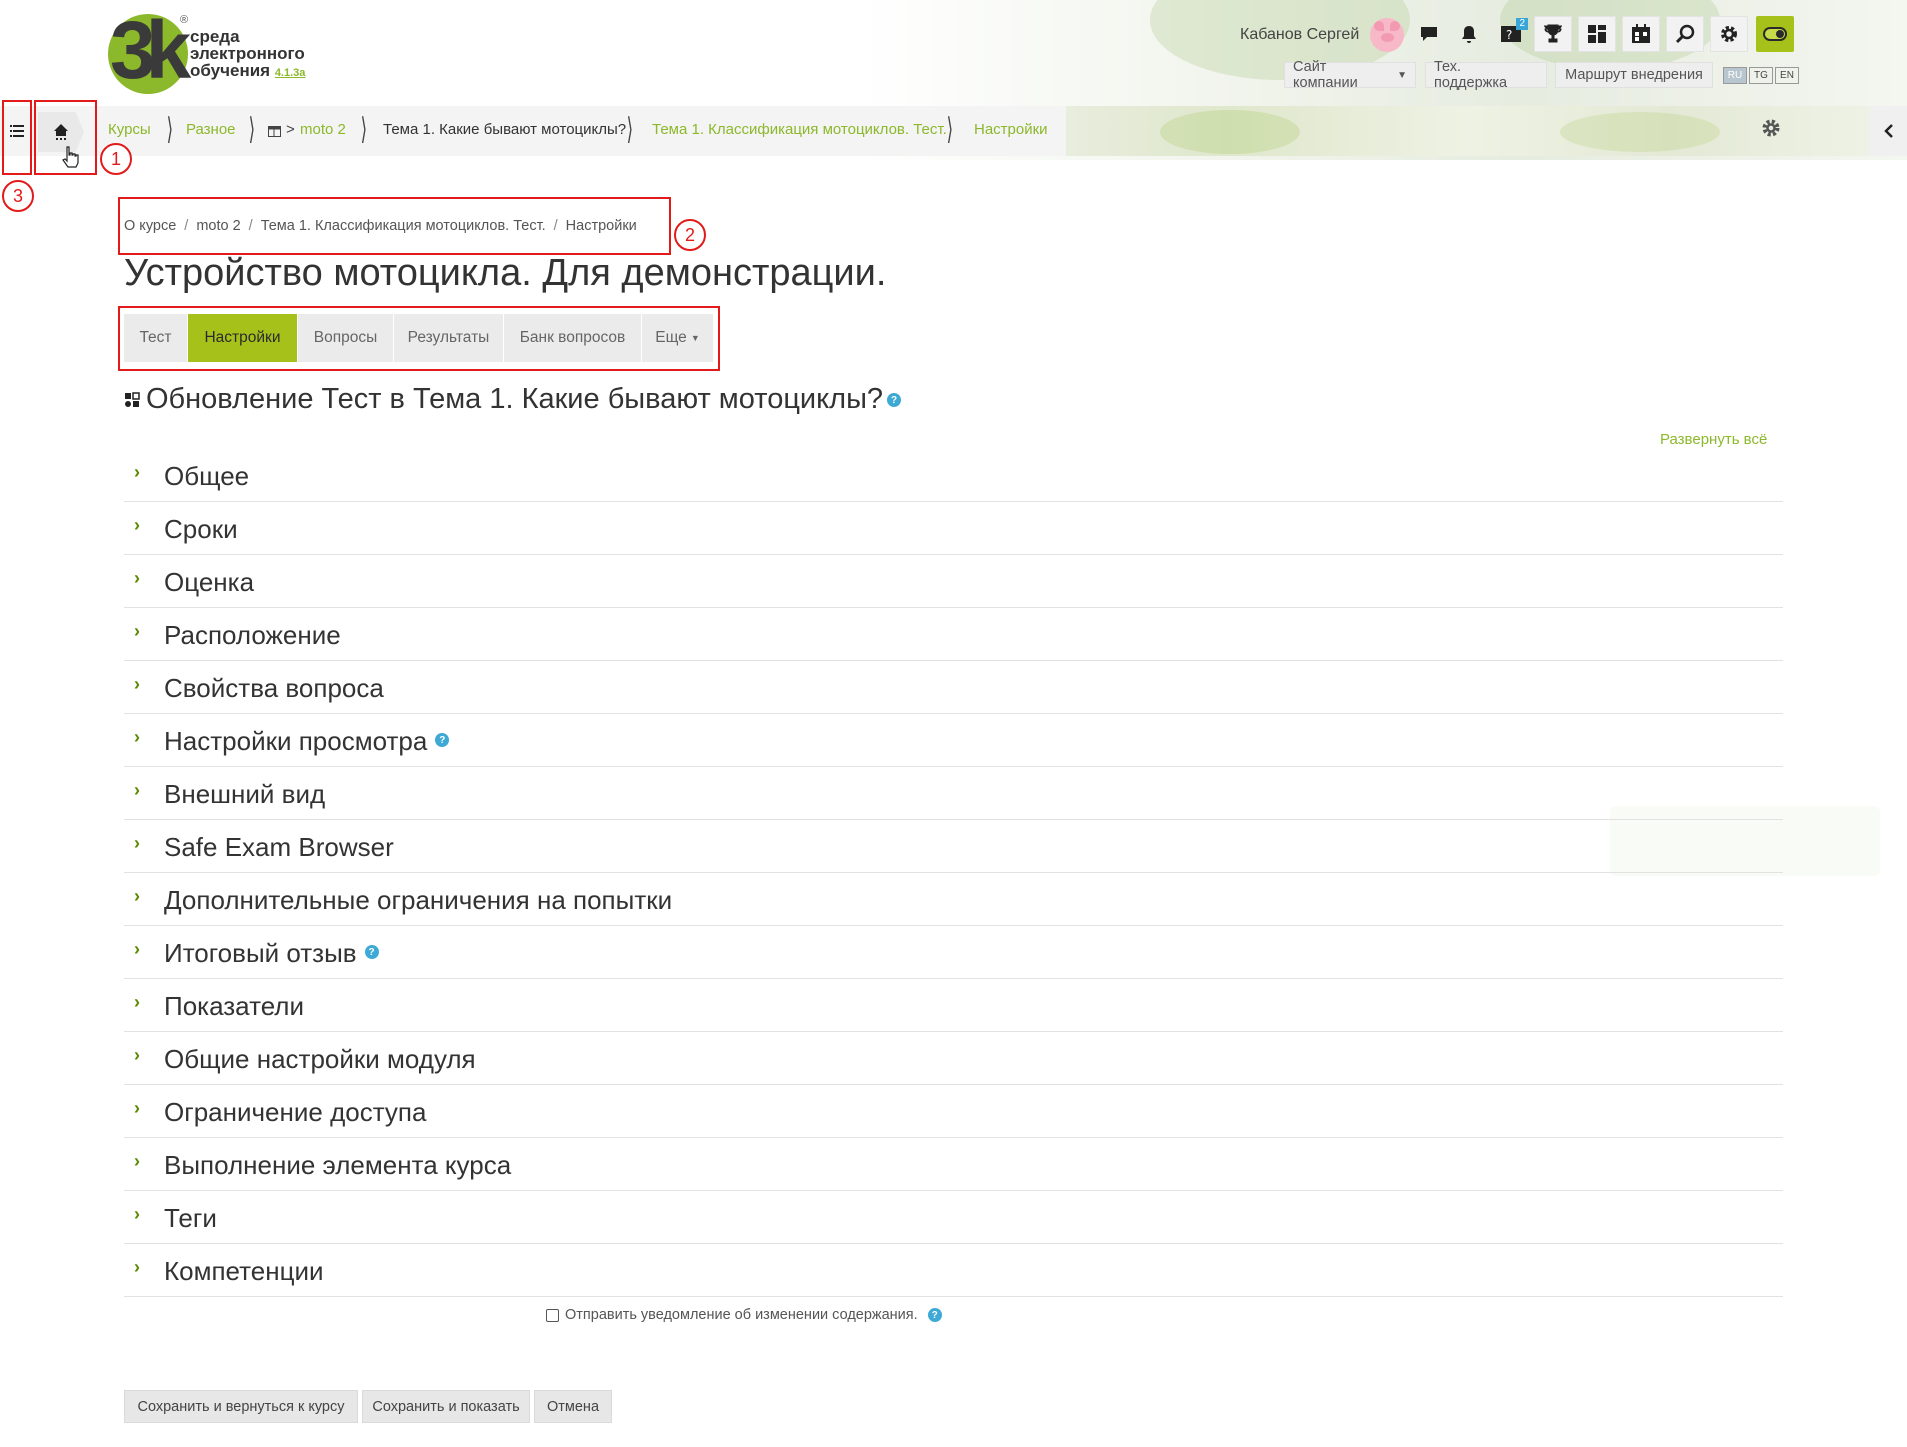 This screenshot has width=1907, height=1447. I want to click on section-label: Настройки просмотра?, so click(307, 741).